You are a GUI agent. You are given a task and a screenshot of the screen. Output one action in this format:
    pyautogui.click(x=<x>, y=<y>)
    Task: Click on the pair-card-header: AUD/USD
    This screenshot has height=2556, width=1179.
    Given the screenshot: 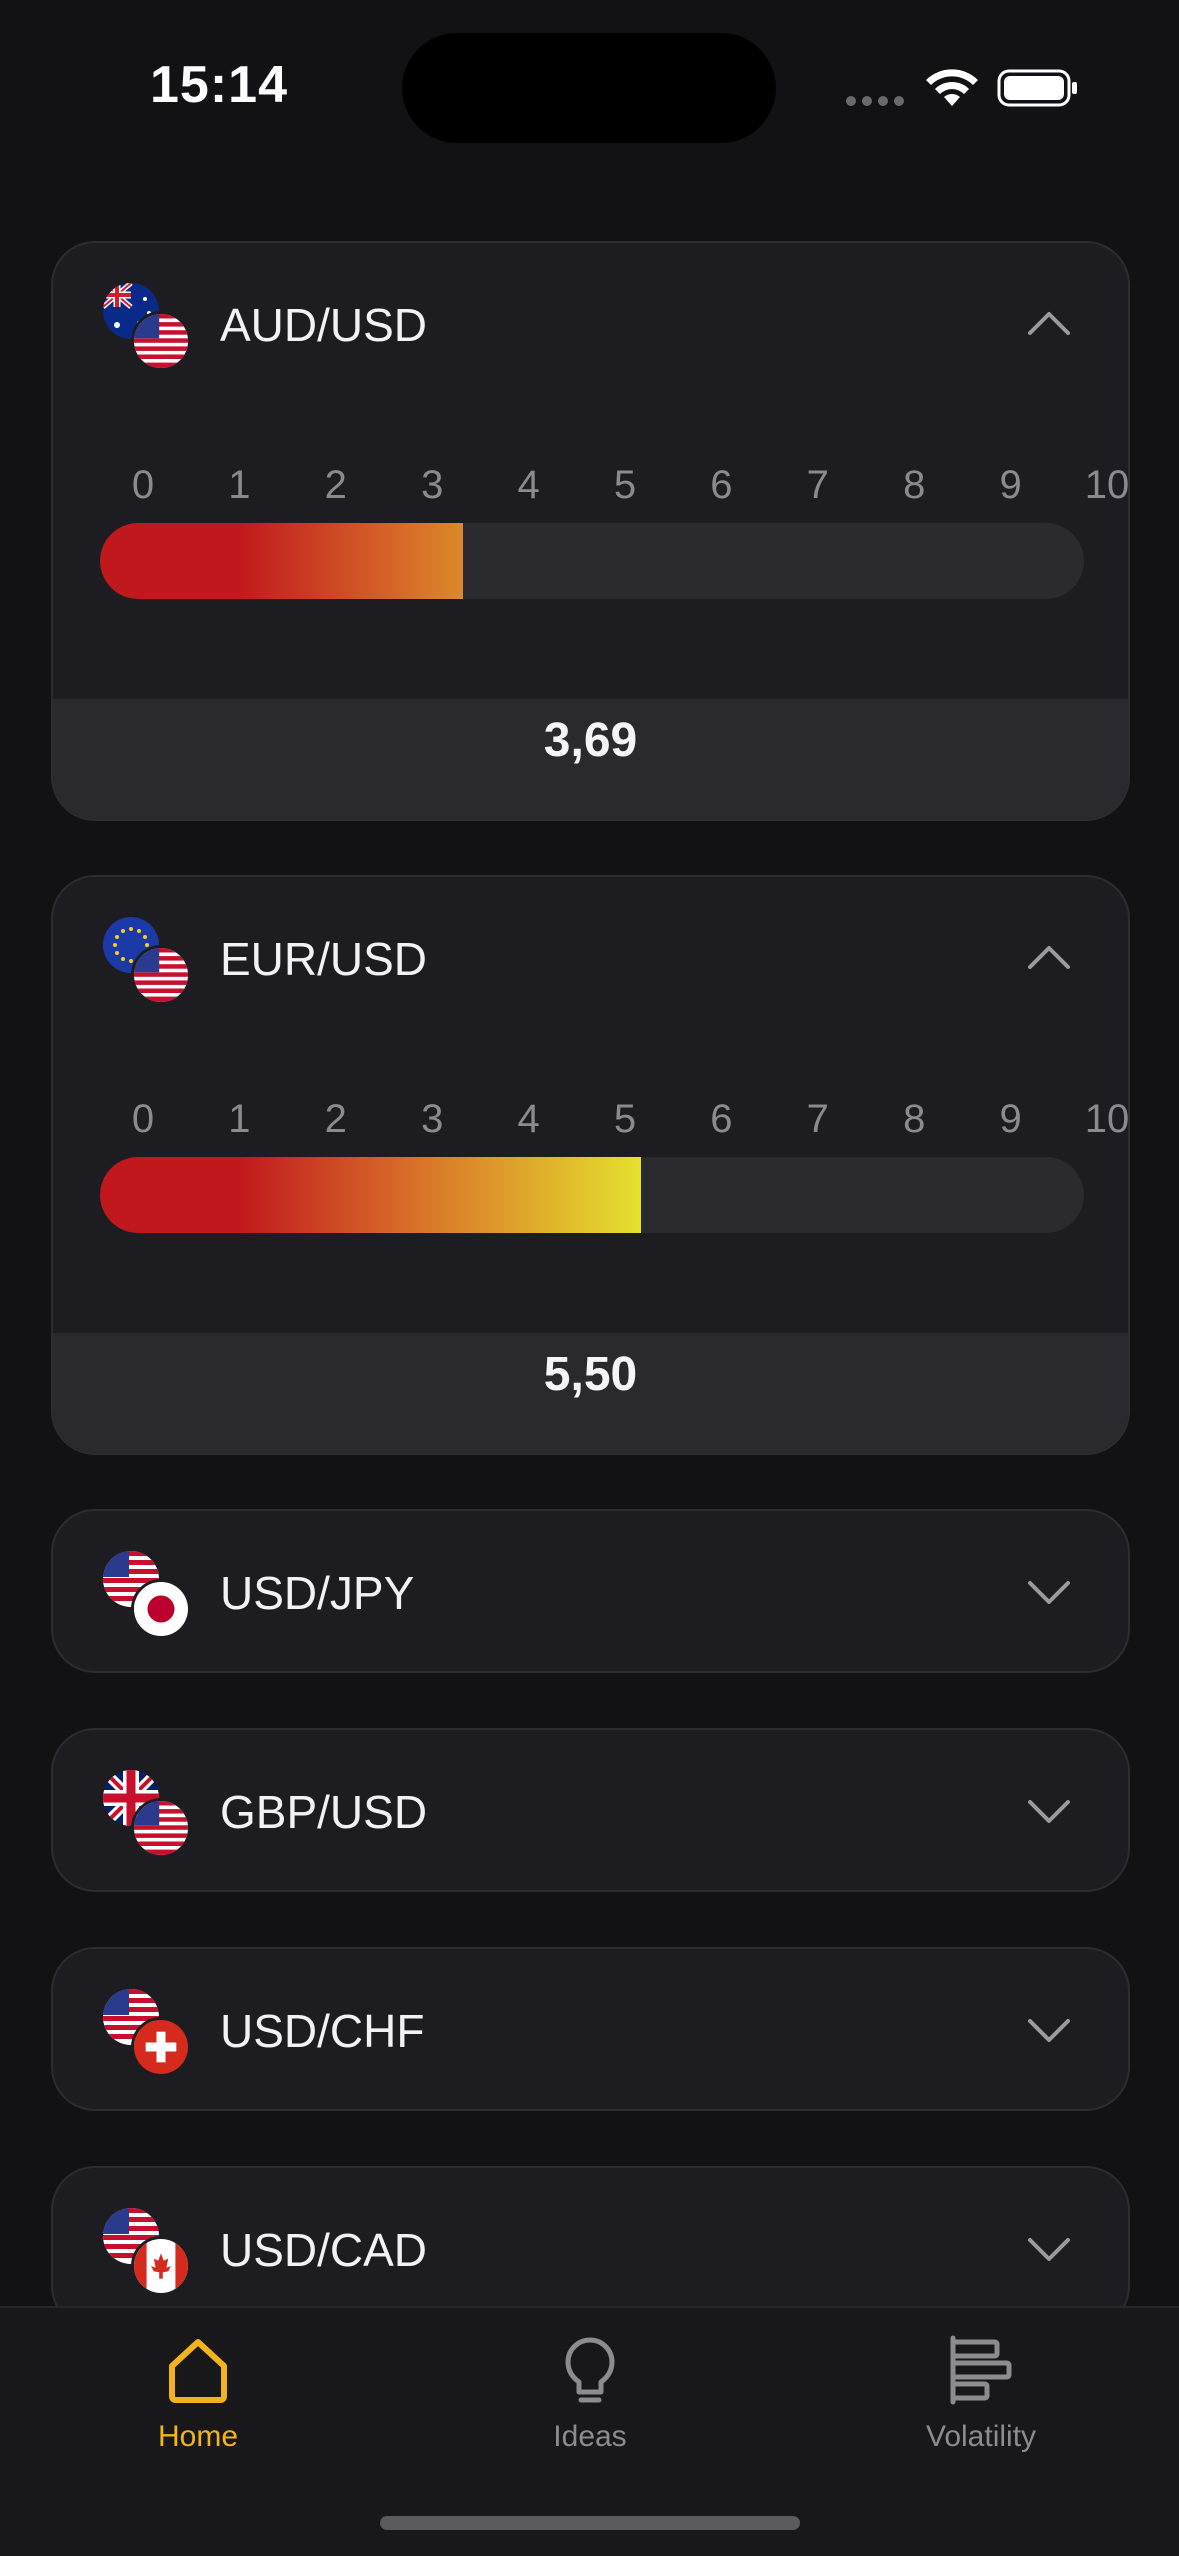 What is the action you would take?
    pyautogui.click(x=590, y=325)
    